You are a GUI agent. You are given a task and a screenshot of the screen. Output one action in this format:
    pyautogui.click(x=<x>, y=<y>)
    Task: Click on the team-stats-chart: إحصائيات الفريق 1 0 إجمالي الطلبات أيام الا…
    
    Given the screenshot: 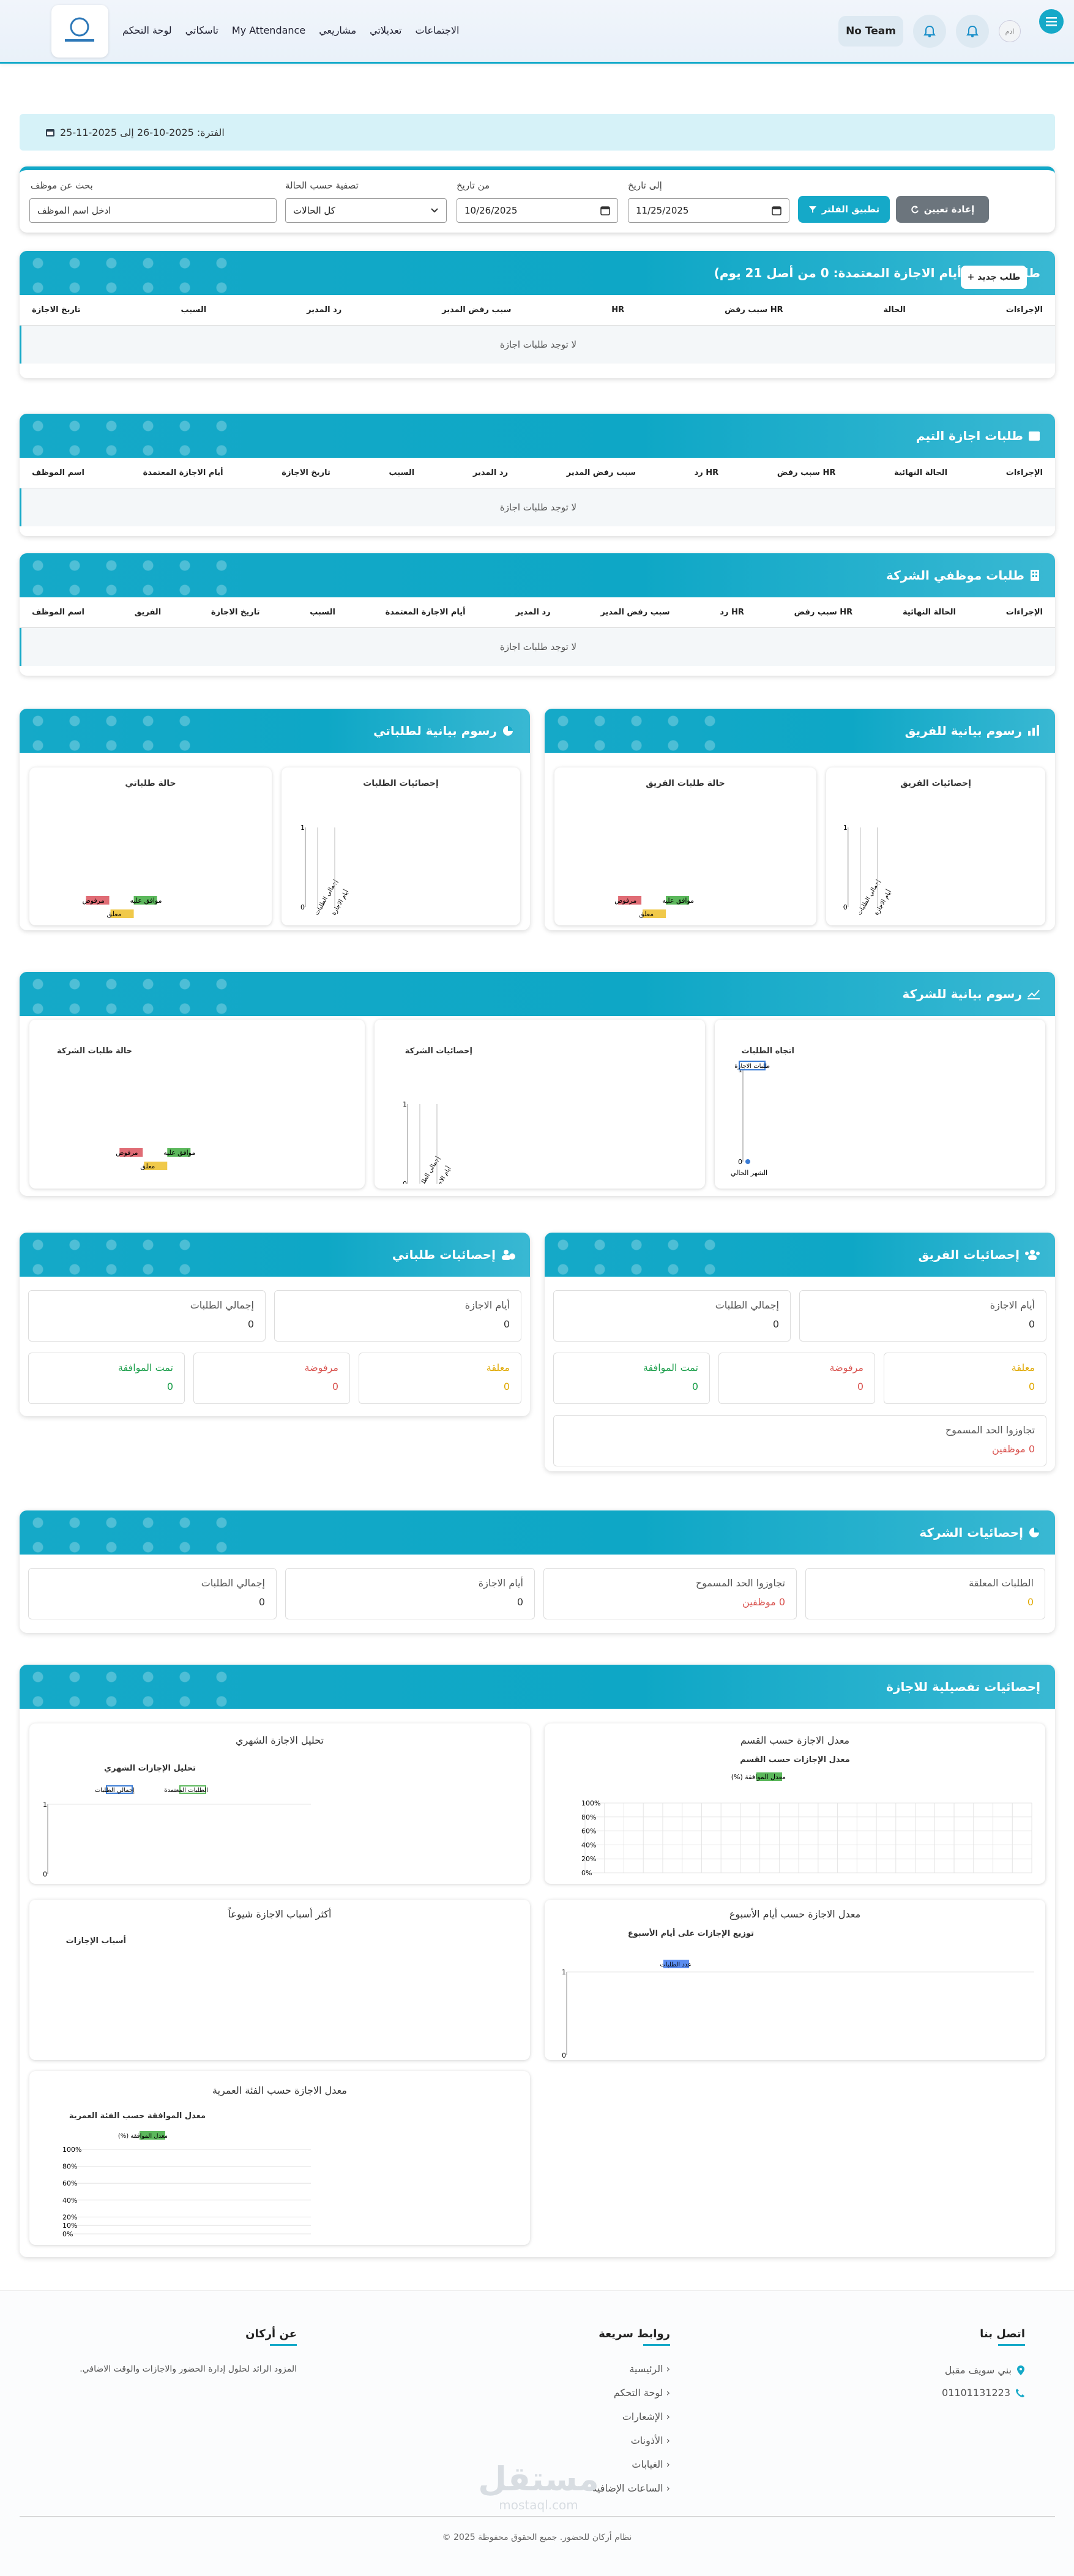 What is the action you would take?
    pyautogui.click(x=936, y=846)
    